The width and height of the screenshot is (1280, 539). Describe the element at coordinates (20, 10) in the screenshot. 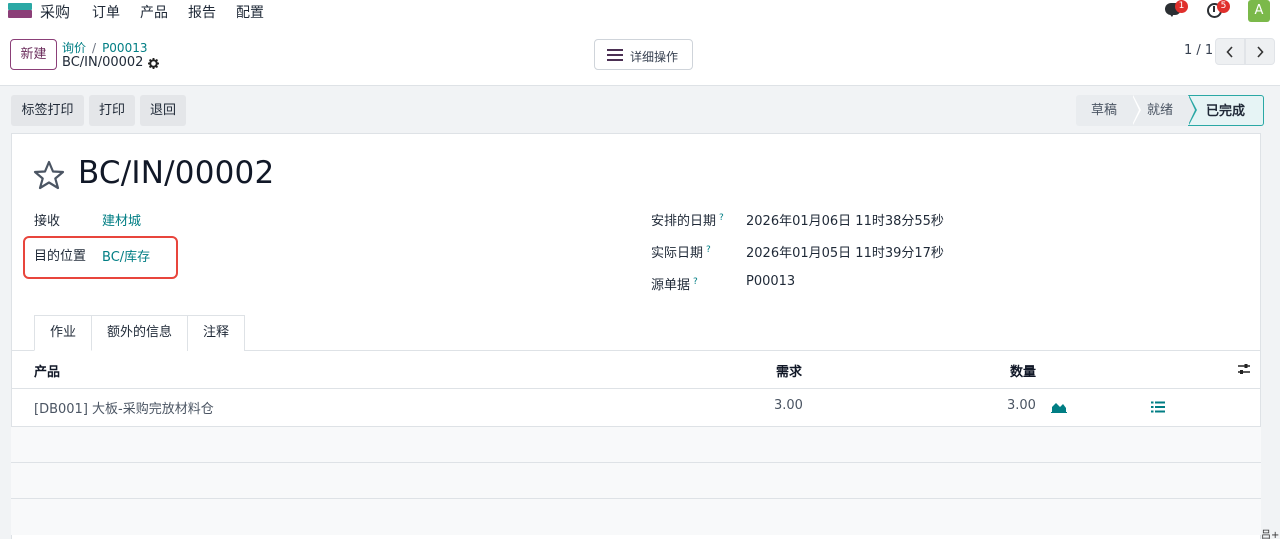

I see `app-logo-icon` at that location.